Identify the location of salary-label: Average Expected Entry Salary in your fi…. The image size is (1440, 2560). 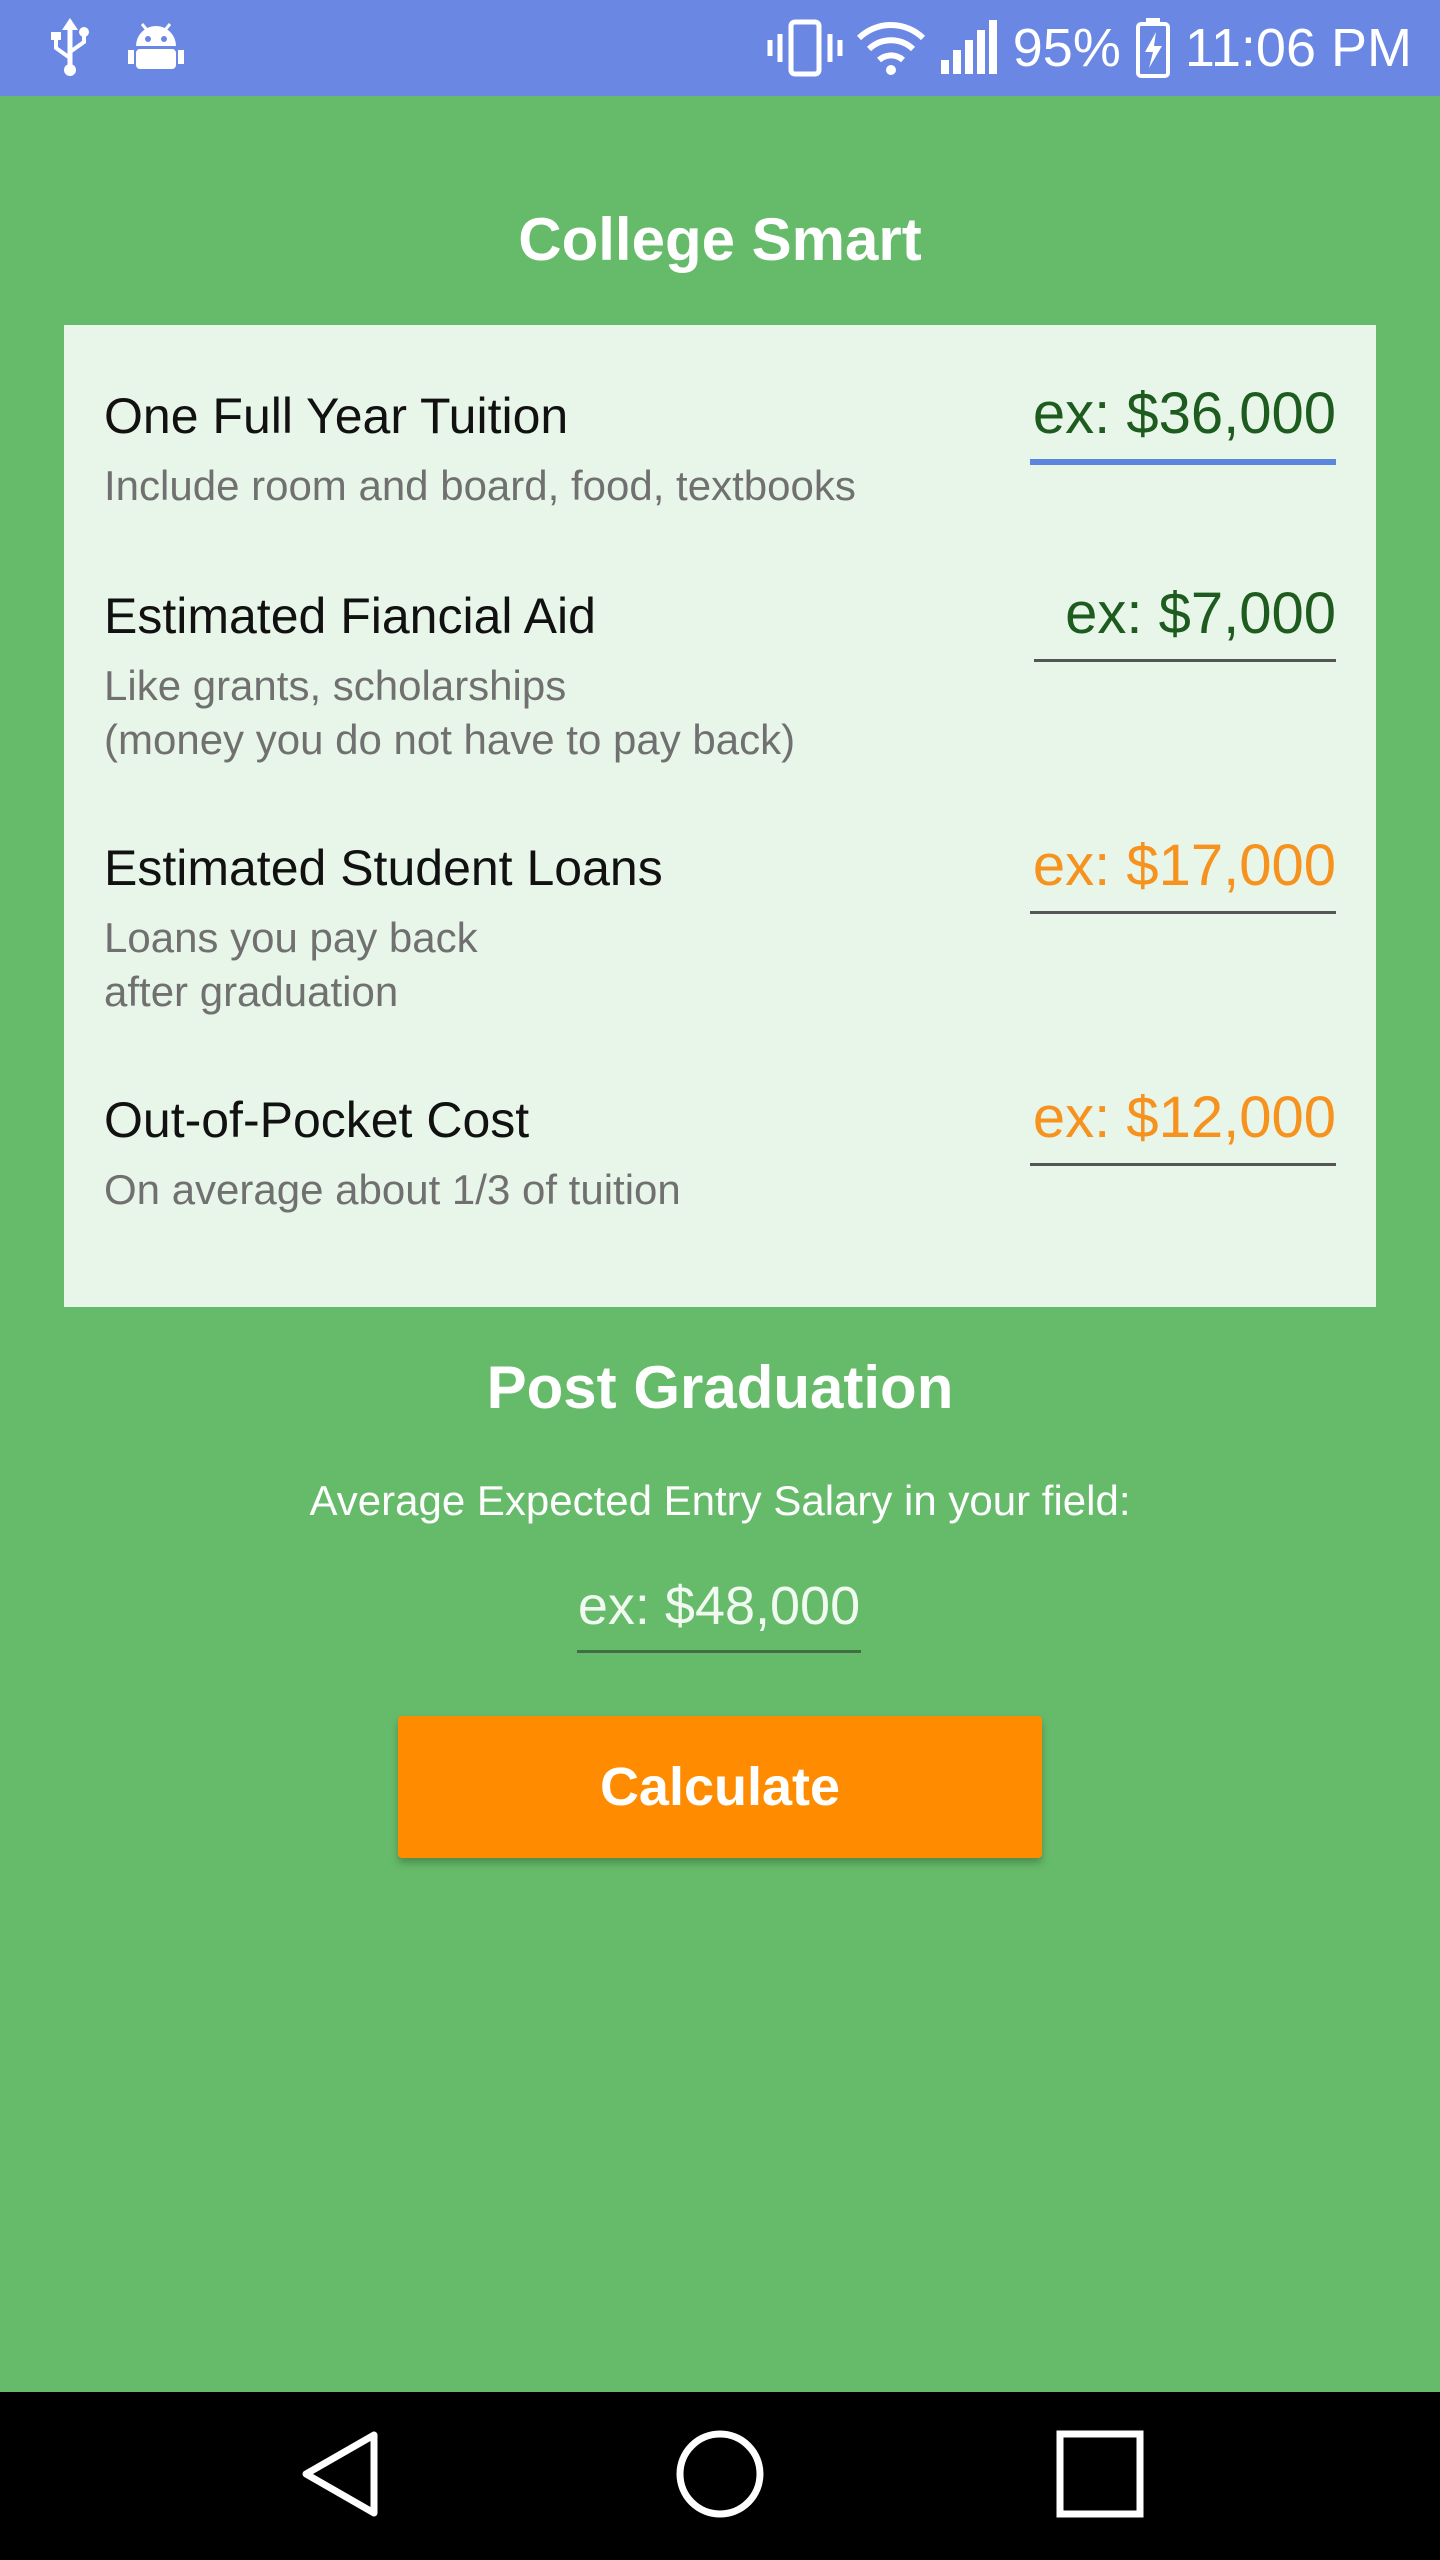
(720, 1500).